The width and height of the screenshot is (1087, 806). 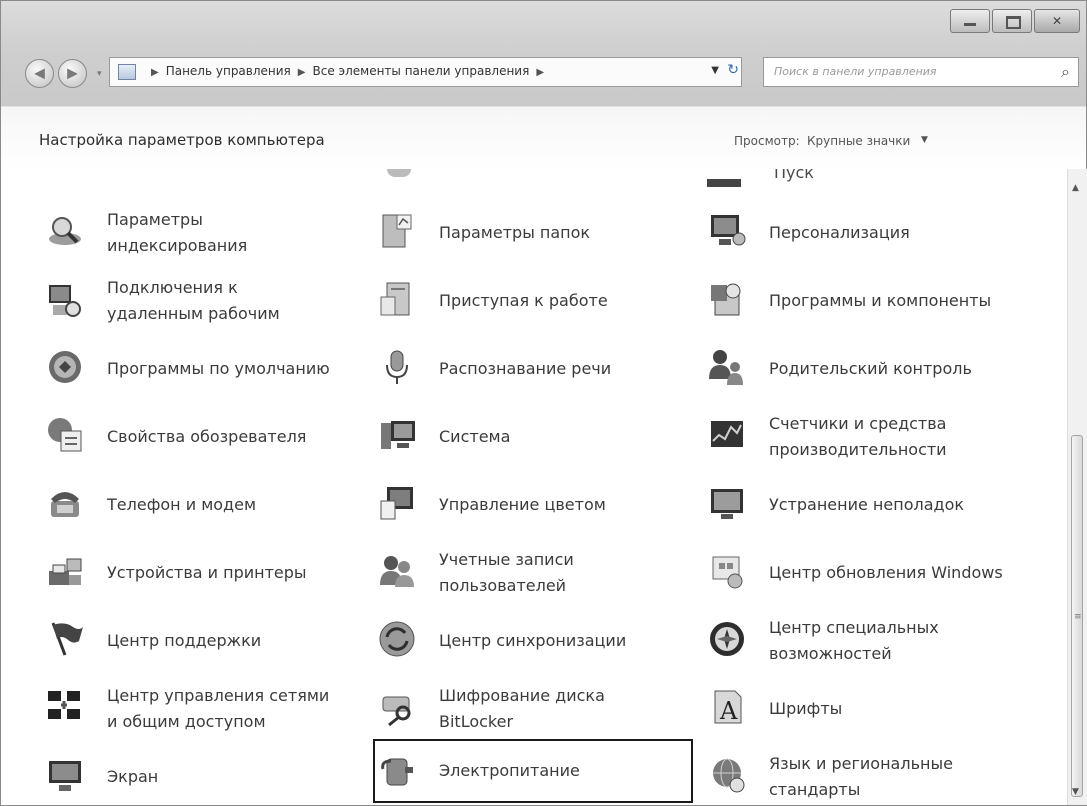 What do you see at coordinates (522, 708) in the screenshot?
I see `item-label: Шифрование диска BitLocker` at bounding box center [522, 708].